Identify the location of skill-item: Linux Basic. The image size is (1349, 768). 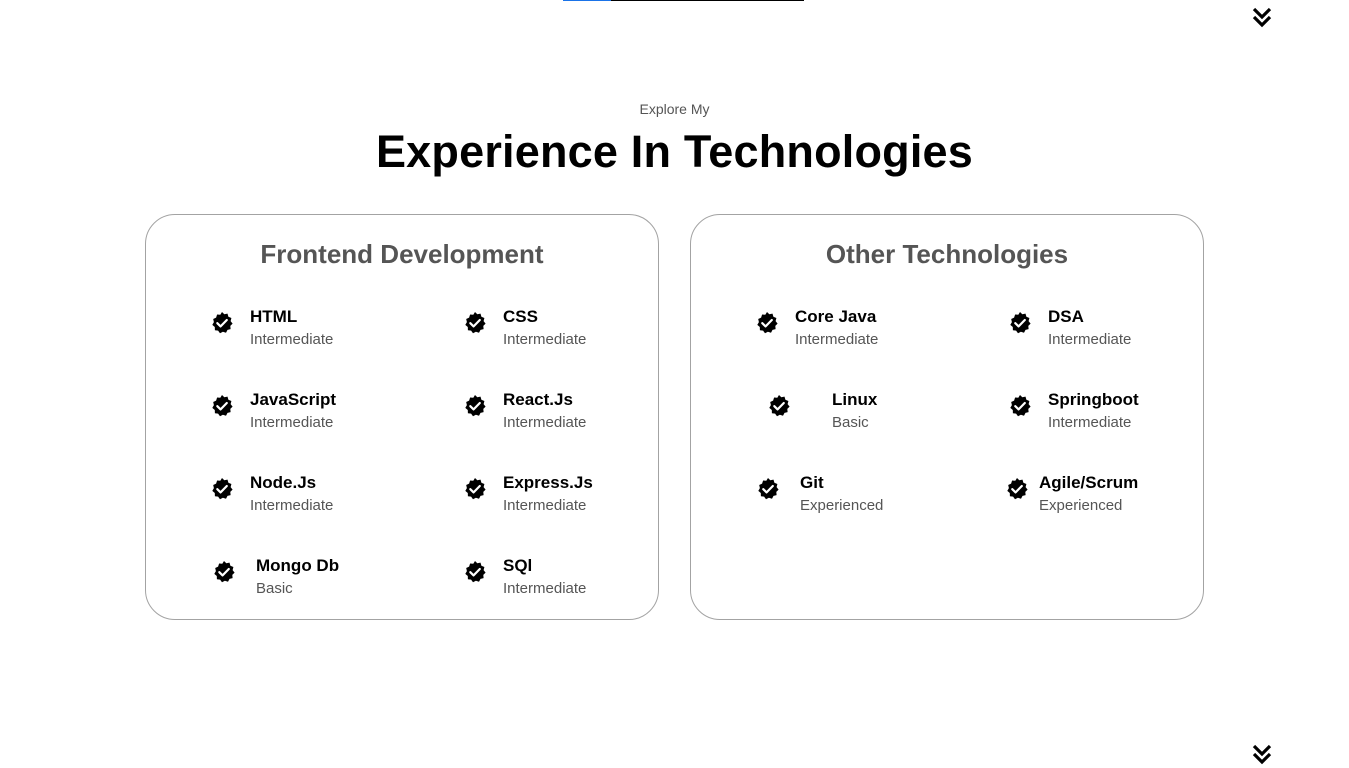
(867, 412).